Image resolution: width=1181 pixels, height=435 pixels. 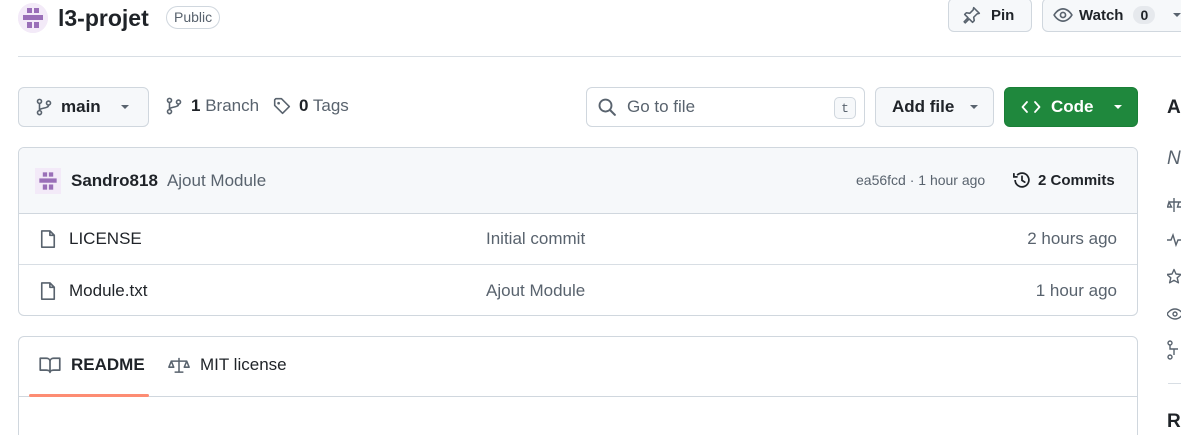 I want to click on go-to-file-input, so click(x=727, y=107).